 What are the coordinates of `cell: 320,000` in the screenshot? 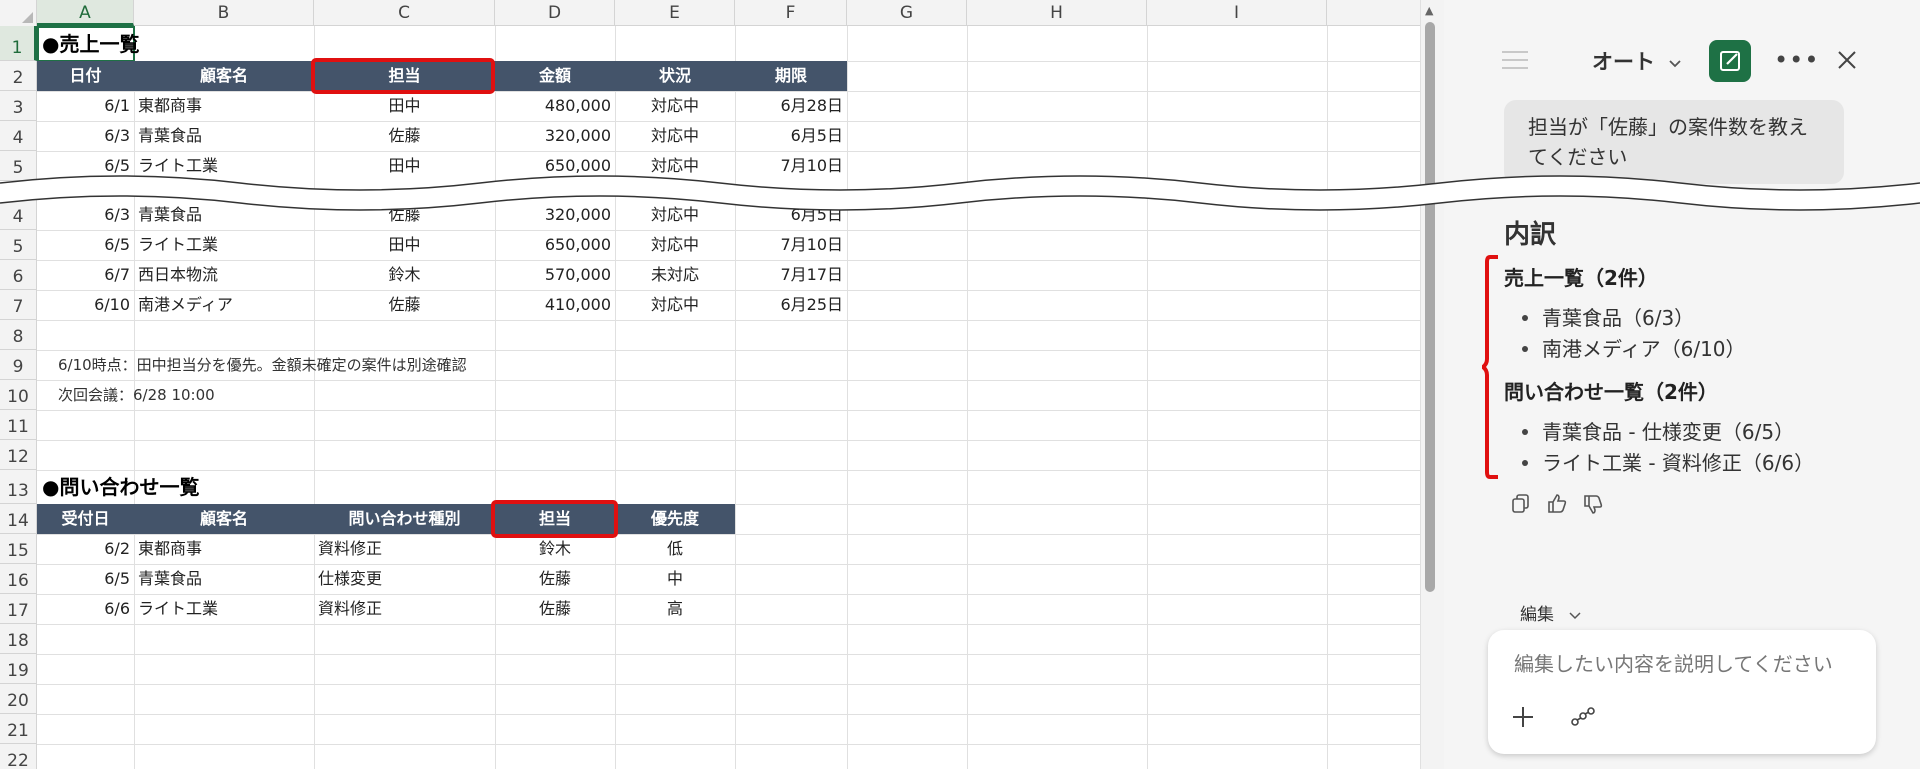 It's located at (555, 136).